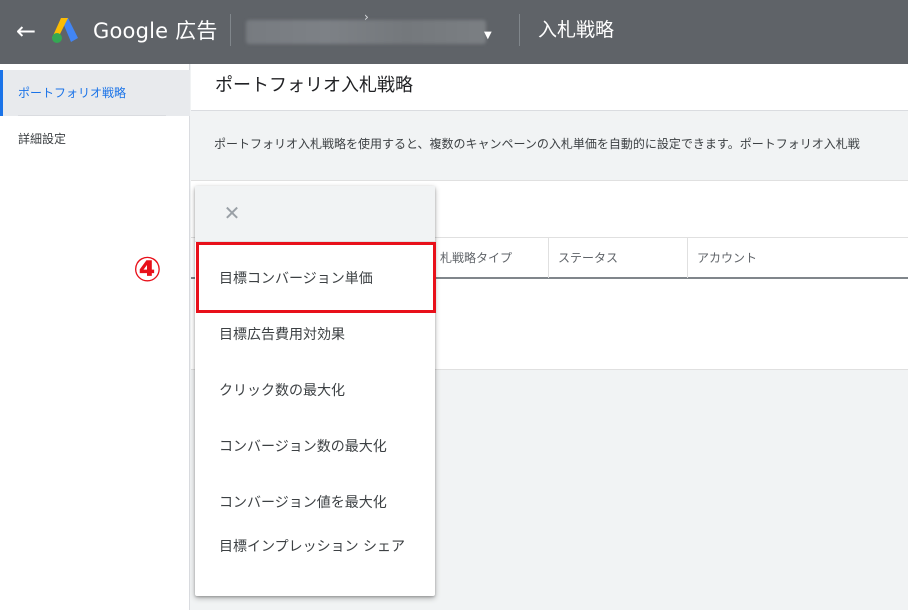 The image size is (908, 610). Describe the element at coordinates (315, 391) in the screenshot. I see `menu-item-maximize-clicks: クリック数の最大化` at that location.